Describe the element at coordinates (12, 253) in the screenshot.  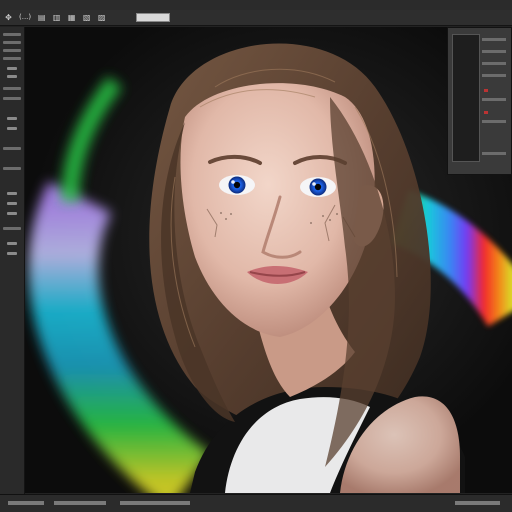
I see `tool-screenmode` at that location.